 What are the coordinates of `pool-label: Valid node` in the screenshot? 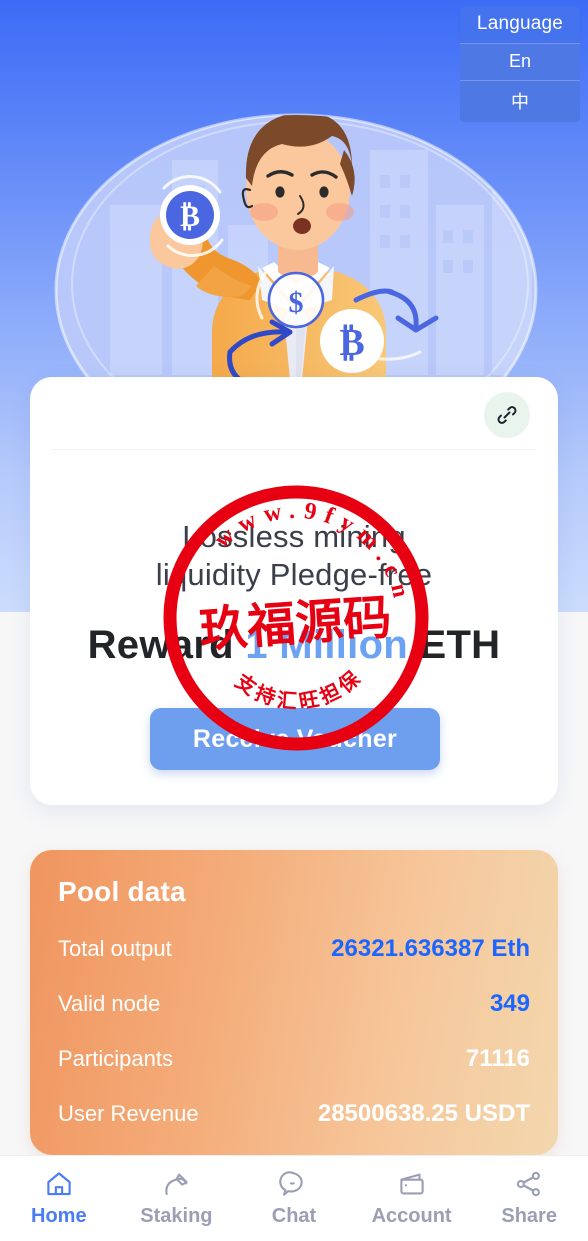 It's located at (109, 1003).